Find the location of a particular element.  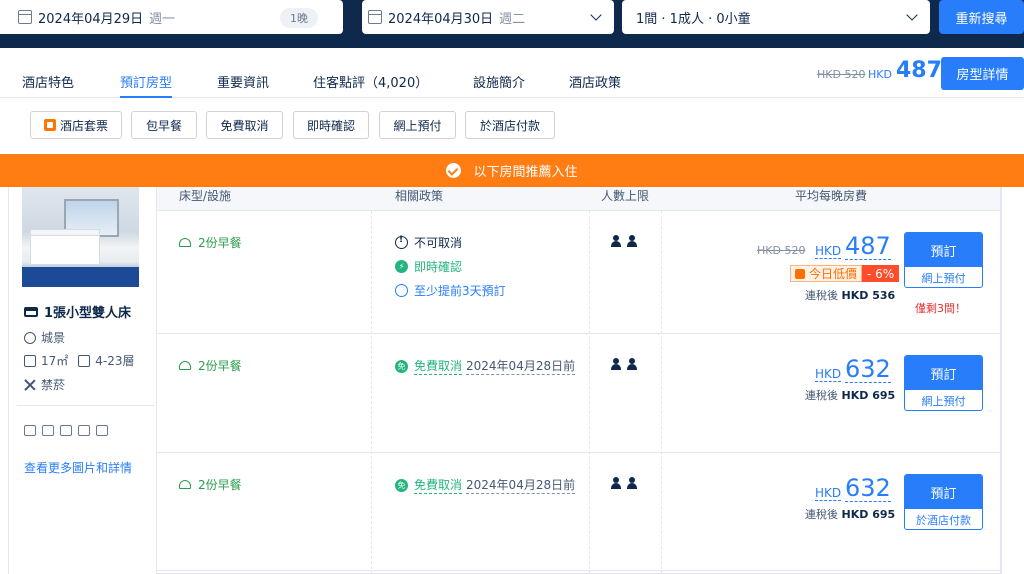

rooms-left: 僅剩3間！ is located at coordinates (940, 308).